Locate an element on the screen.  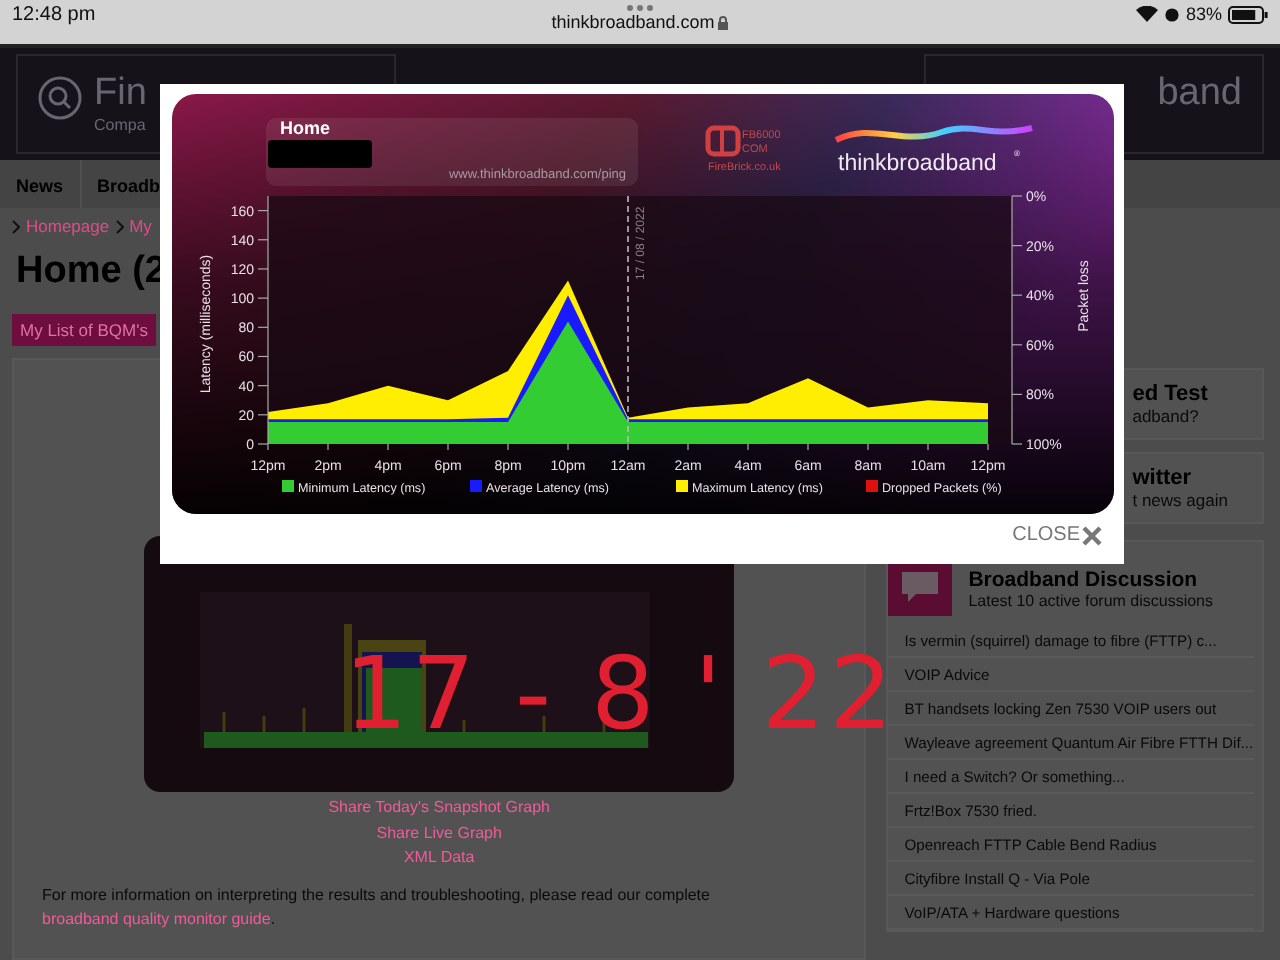
card-subtitle: adband? is located at coordinates (1166, 416).